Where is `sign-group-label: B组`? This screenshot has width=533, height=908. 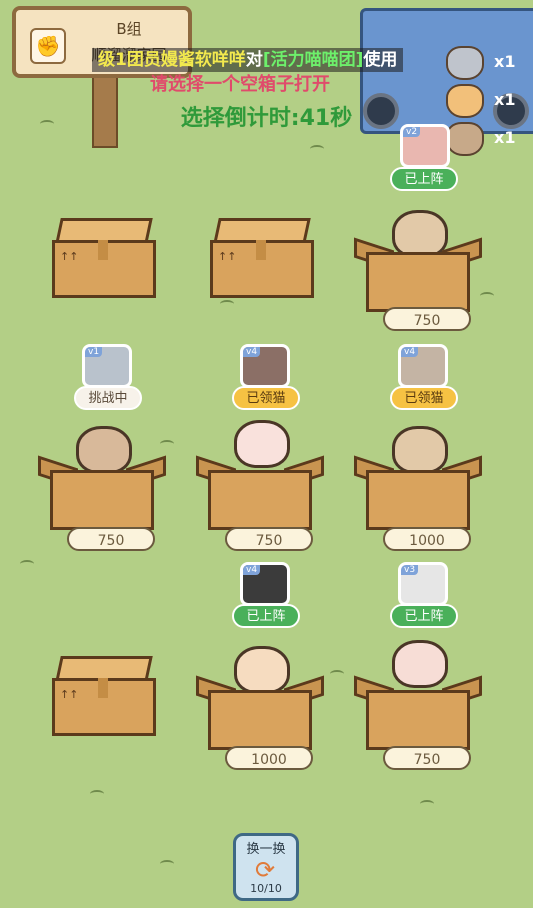
sign-group-label: B组 is located at coordinates (129, 29).